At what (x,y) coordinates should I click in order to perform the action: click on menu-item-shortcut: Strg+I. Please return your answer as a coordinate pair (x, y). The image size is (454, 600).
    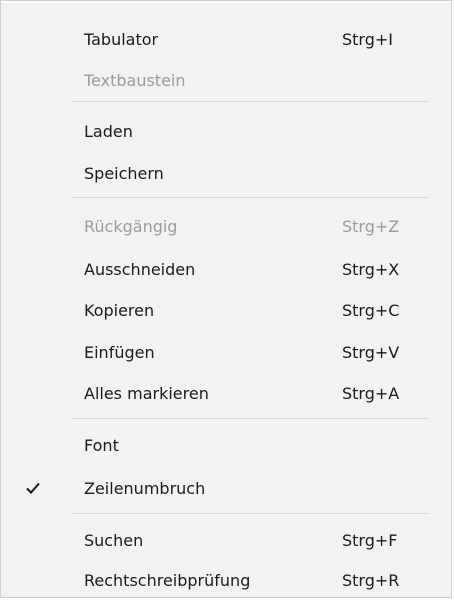
    Looking at the image, I should click on (368, 39).